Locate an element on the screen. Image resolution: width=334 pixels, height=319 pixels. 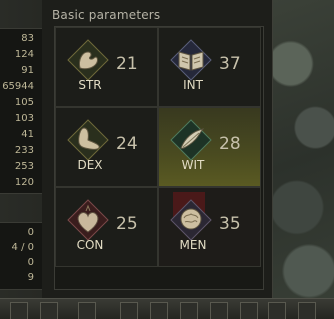
param-value: 35 is located at coordinates (230, 224).